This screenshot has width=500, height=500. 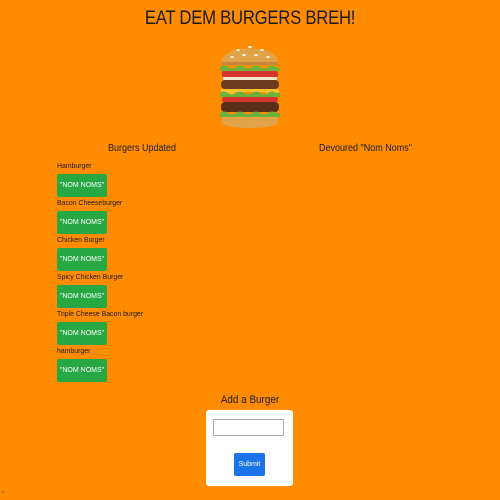 I want to click on devoured-heading: Devoured "Nom Noms", so click(x=365, y=148).